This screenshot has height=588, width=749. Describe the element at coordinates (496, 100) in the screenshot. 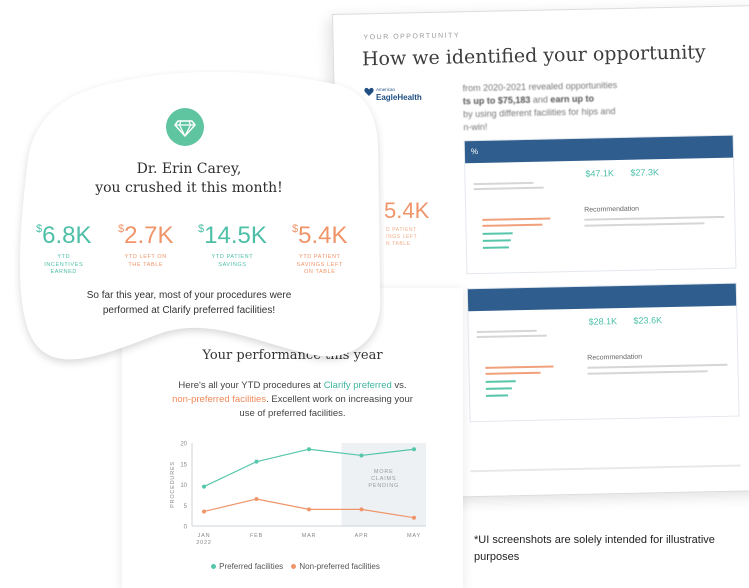

I see `savings-amount: ts up to $75,183` at that location.